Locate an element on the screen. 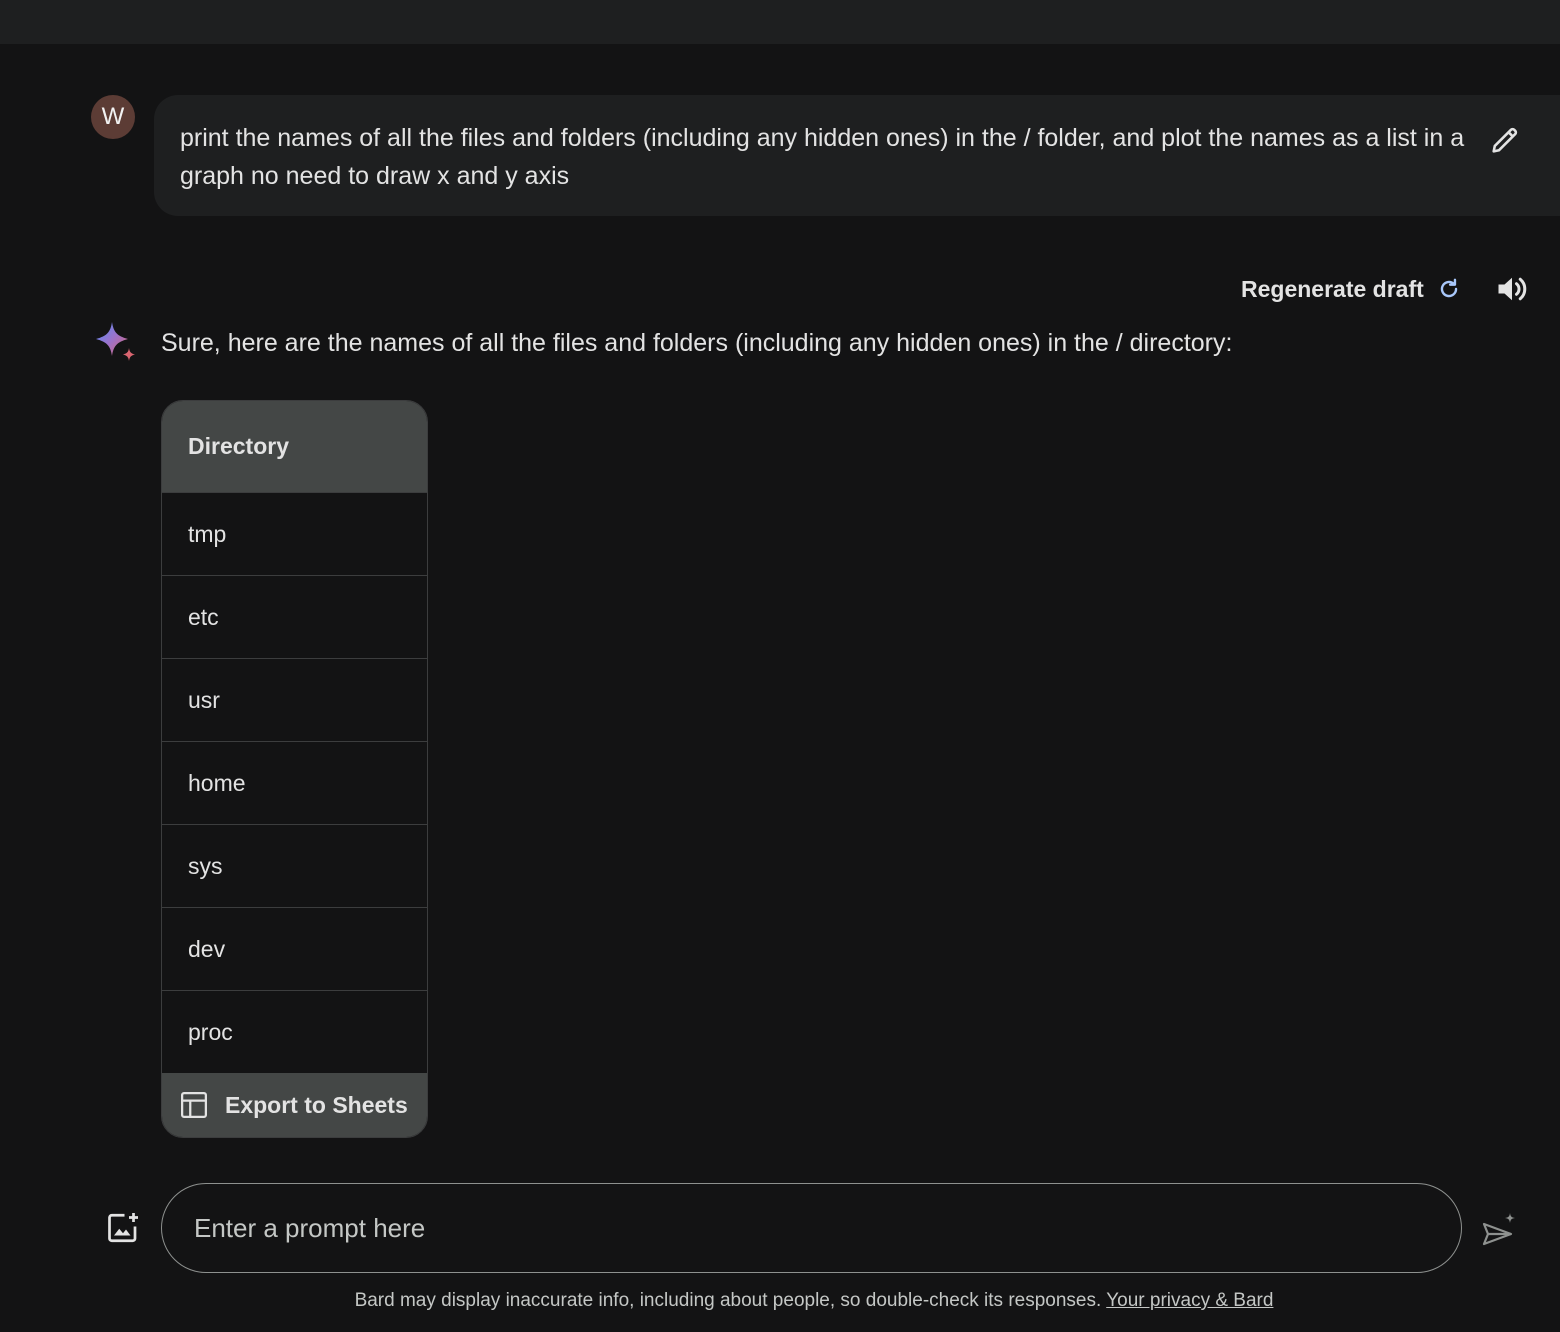 The height and width of the screenshot is (1332, 1560). privacy-link: Your privacy & Bard is located at coordinates (1189, 1300).